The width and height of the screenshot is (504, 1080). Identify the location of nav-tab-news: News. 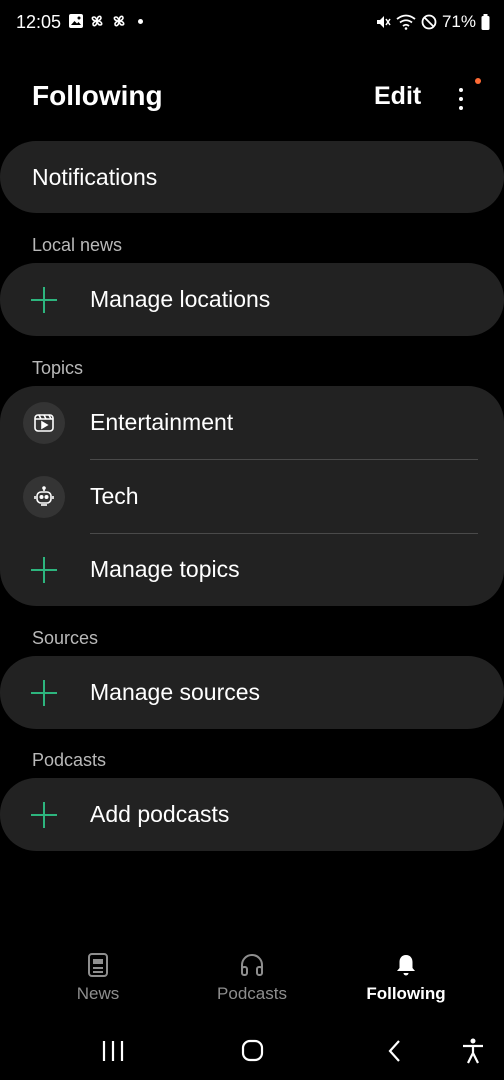
(98, 975).